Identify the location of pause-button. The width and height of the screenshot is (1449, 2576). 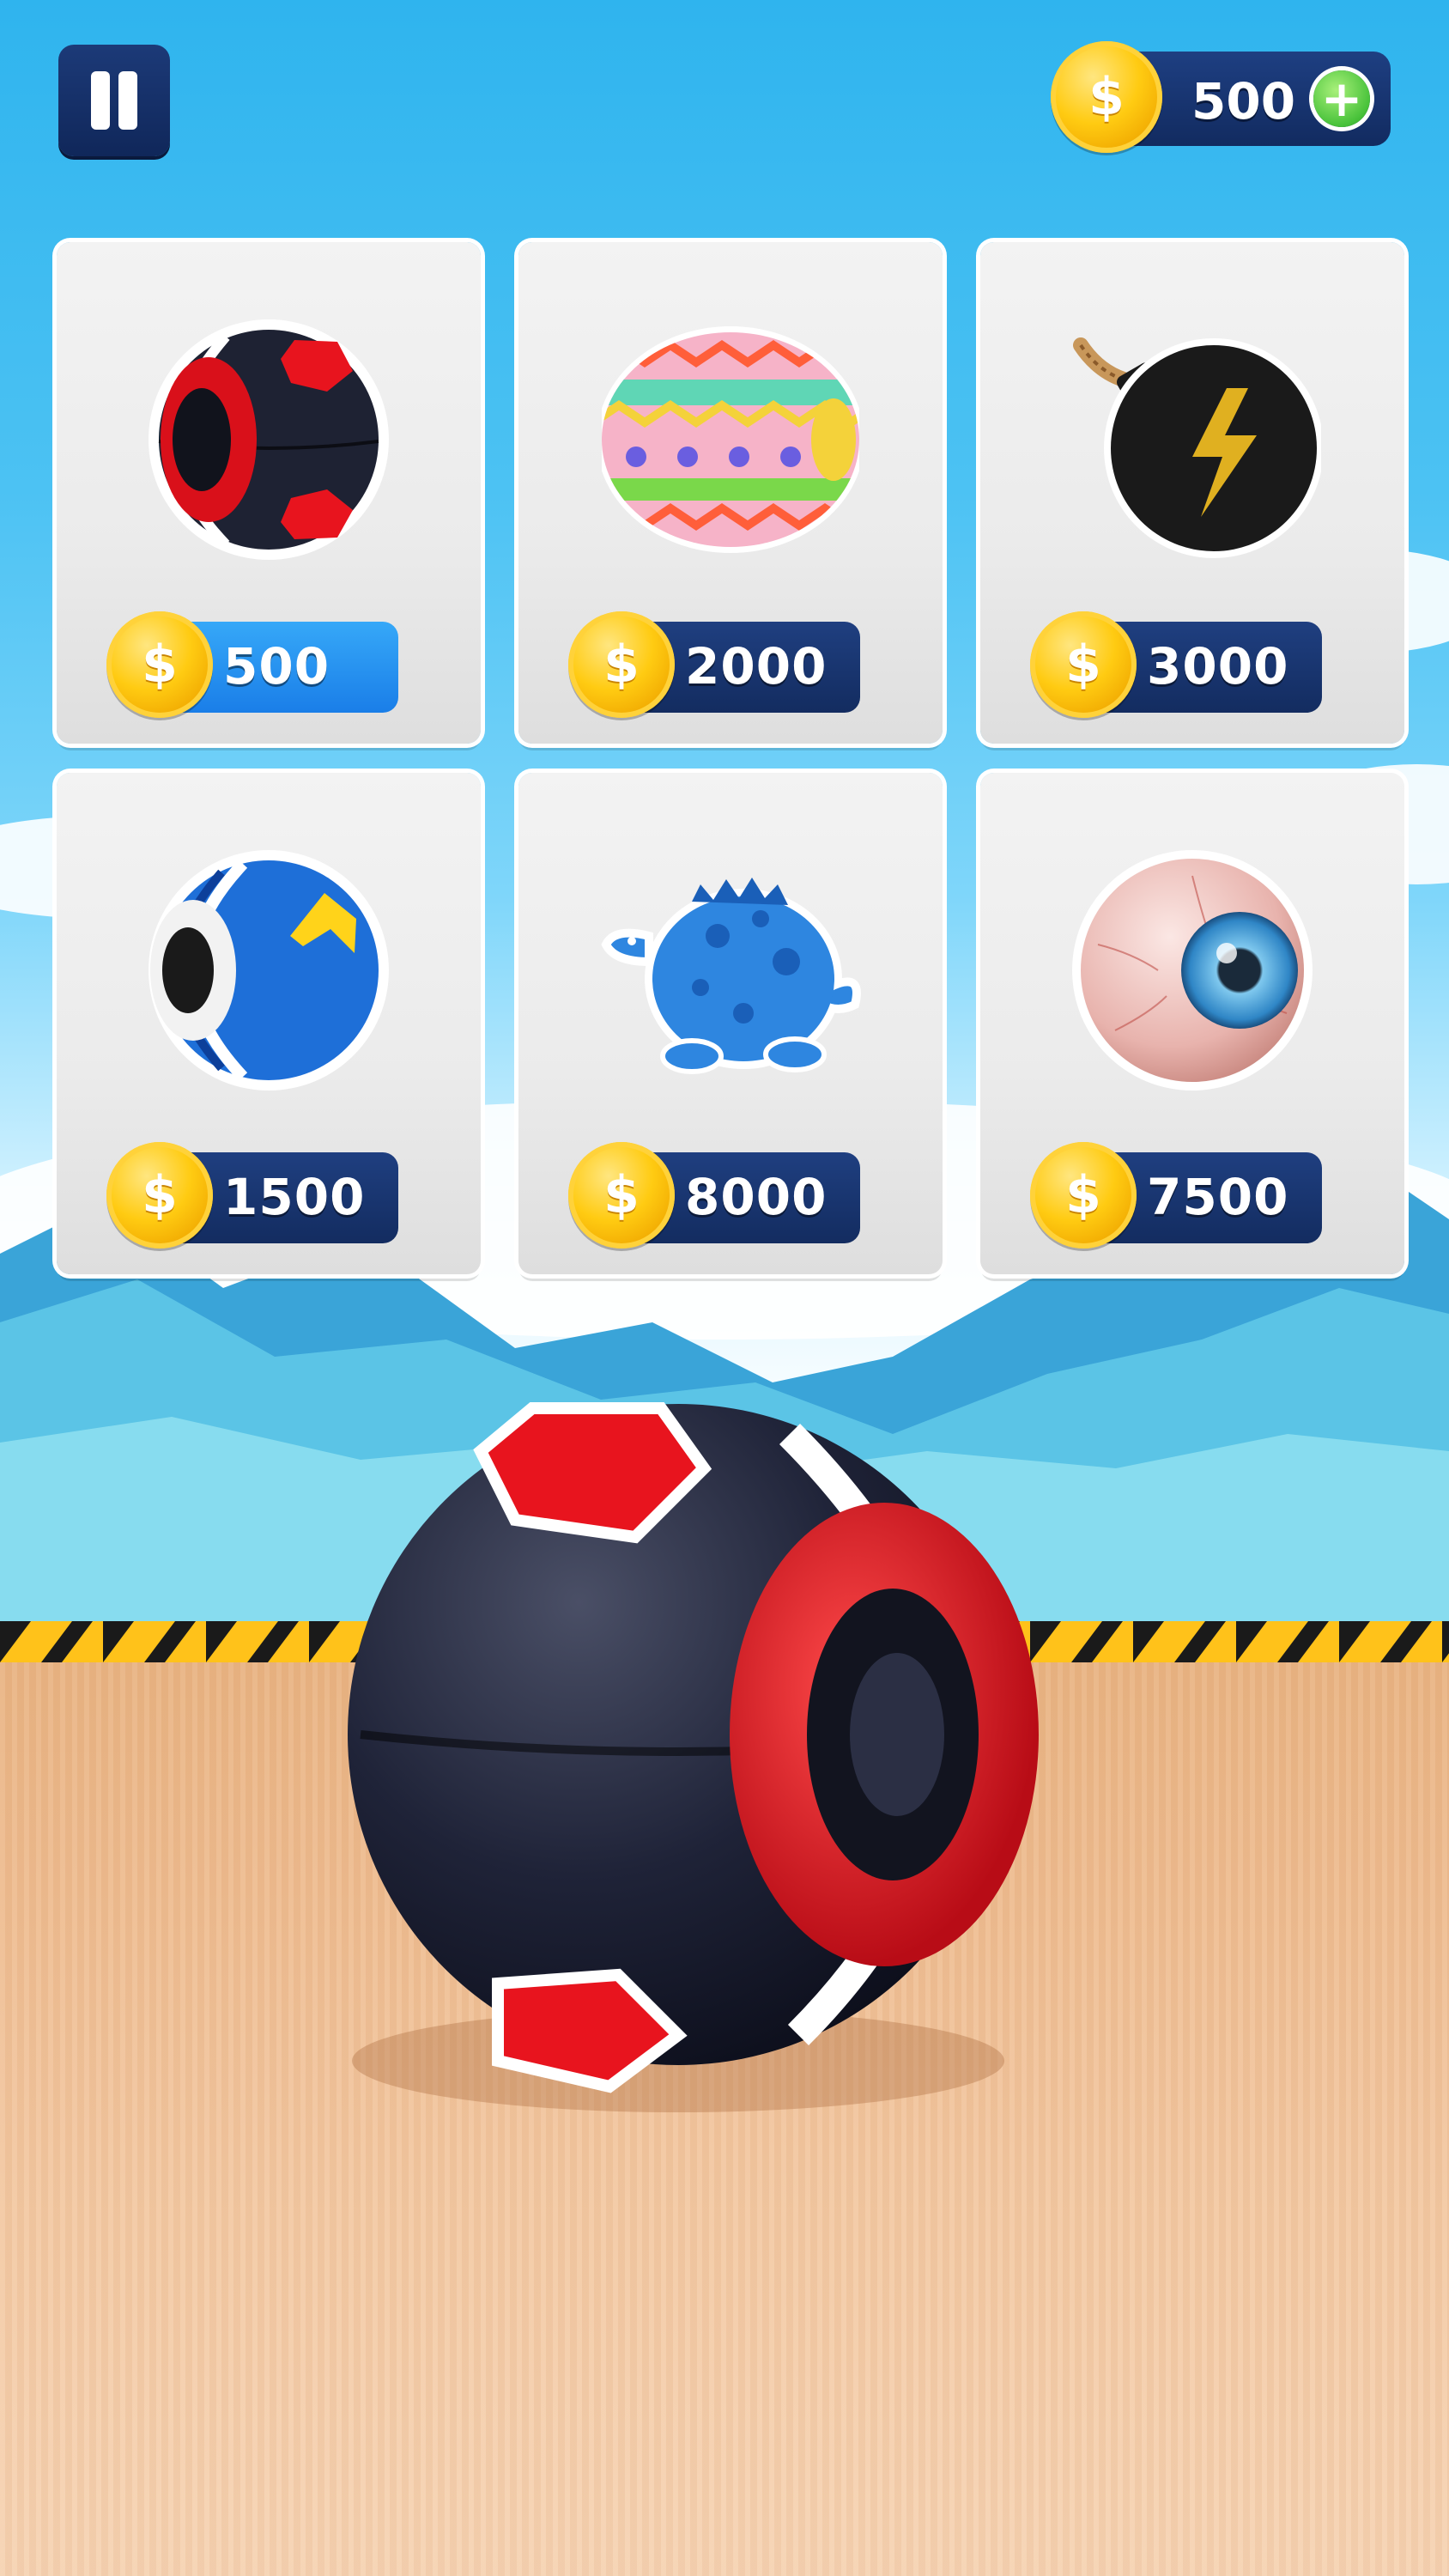
(114, 101).